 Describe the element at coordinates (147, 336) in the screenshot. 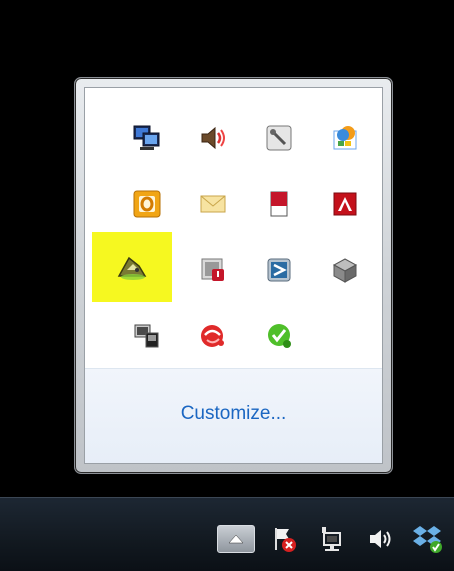

I see `computer-devices-icon` at that location.